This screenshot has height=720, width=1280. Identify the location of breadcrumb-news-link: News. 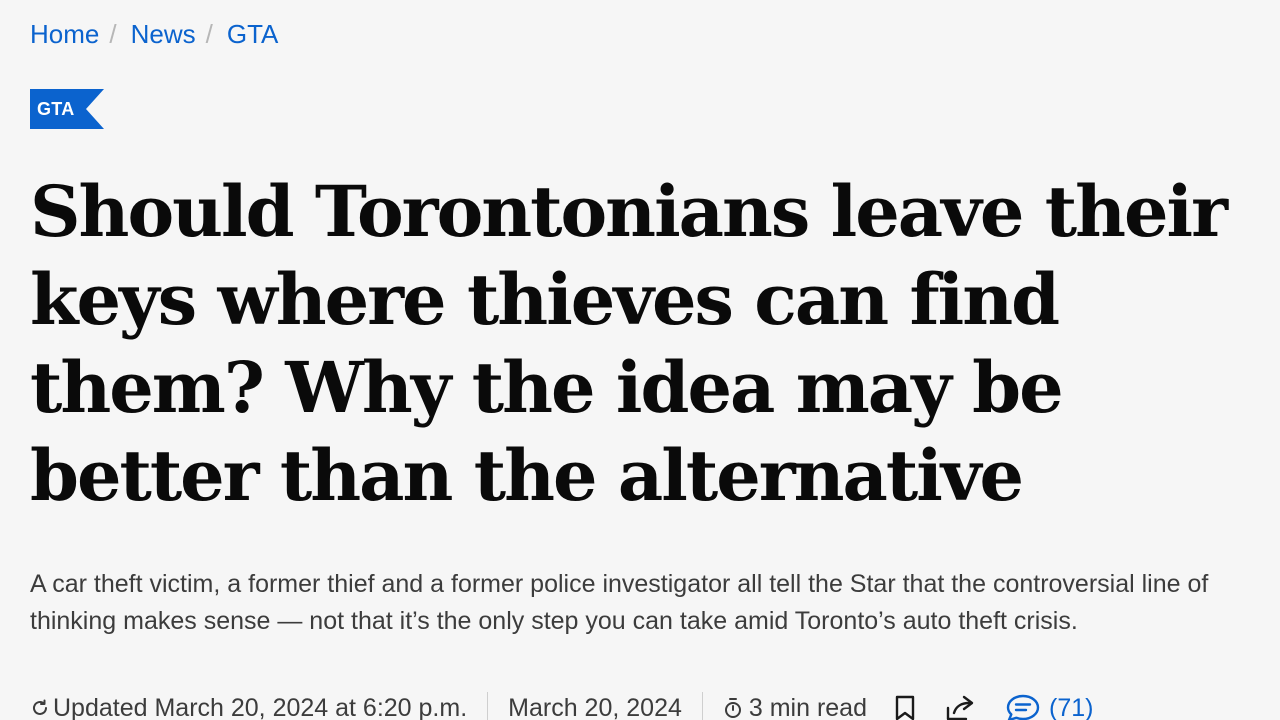
(163, 34).